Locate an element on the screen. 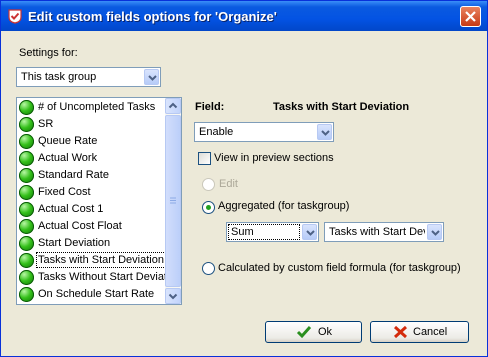  view-in-preview-checkbox is located at coordinates (204, 158).